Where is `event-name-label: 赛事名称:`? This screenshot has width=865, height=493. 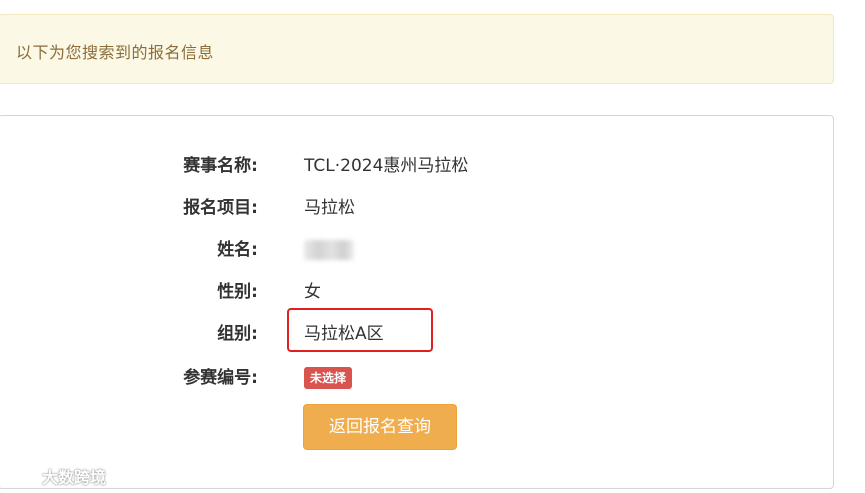
event-name-label: 赛事名称: is located at coordinates (220, 166).